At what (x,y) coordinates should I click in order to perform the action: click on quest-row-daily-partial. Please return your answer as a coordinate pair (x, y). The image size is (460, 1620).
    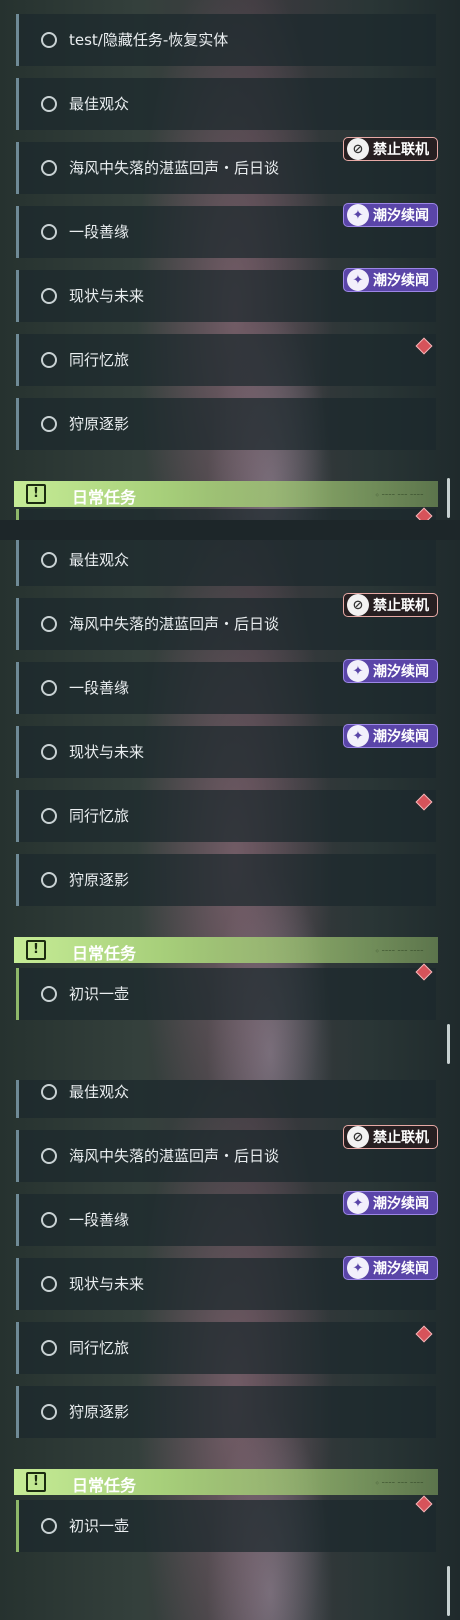
    Looking at the image, I should click on (226, 514).